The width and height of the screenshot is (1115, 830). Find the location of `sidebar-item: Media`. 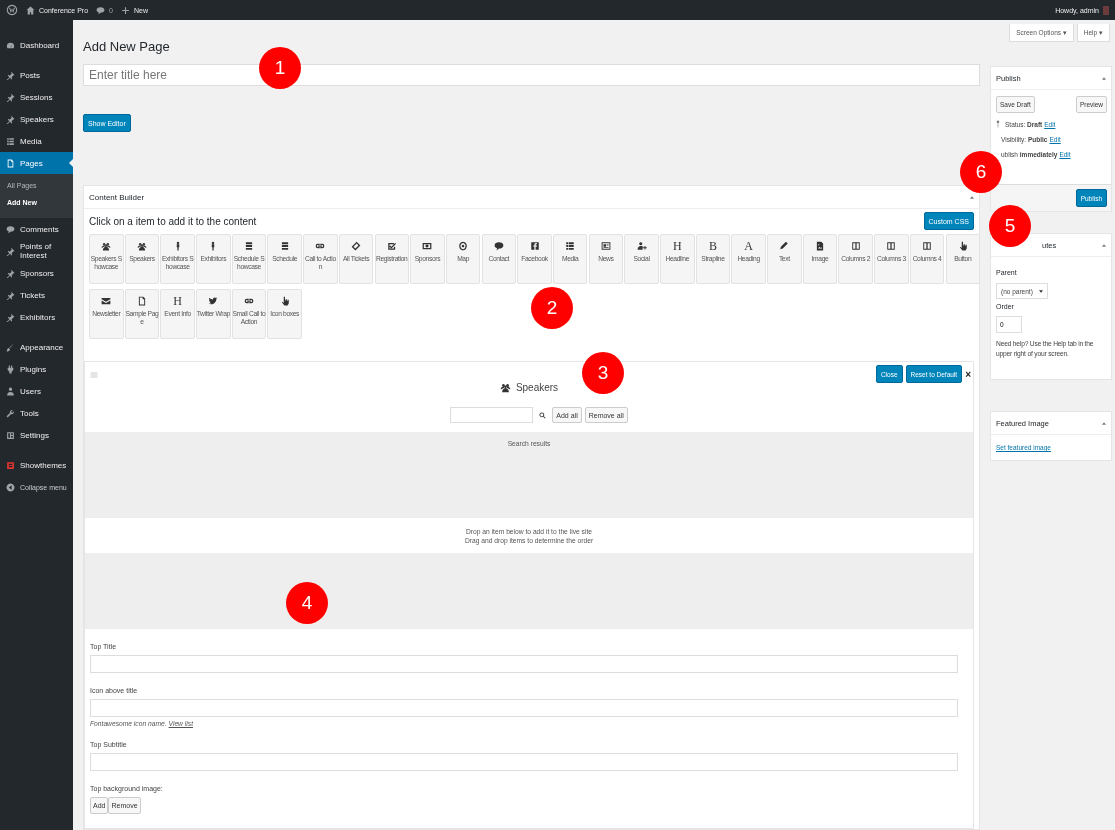

sidebar-item: Media is located at coordinates (36, 141).